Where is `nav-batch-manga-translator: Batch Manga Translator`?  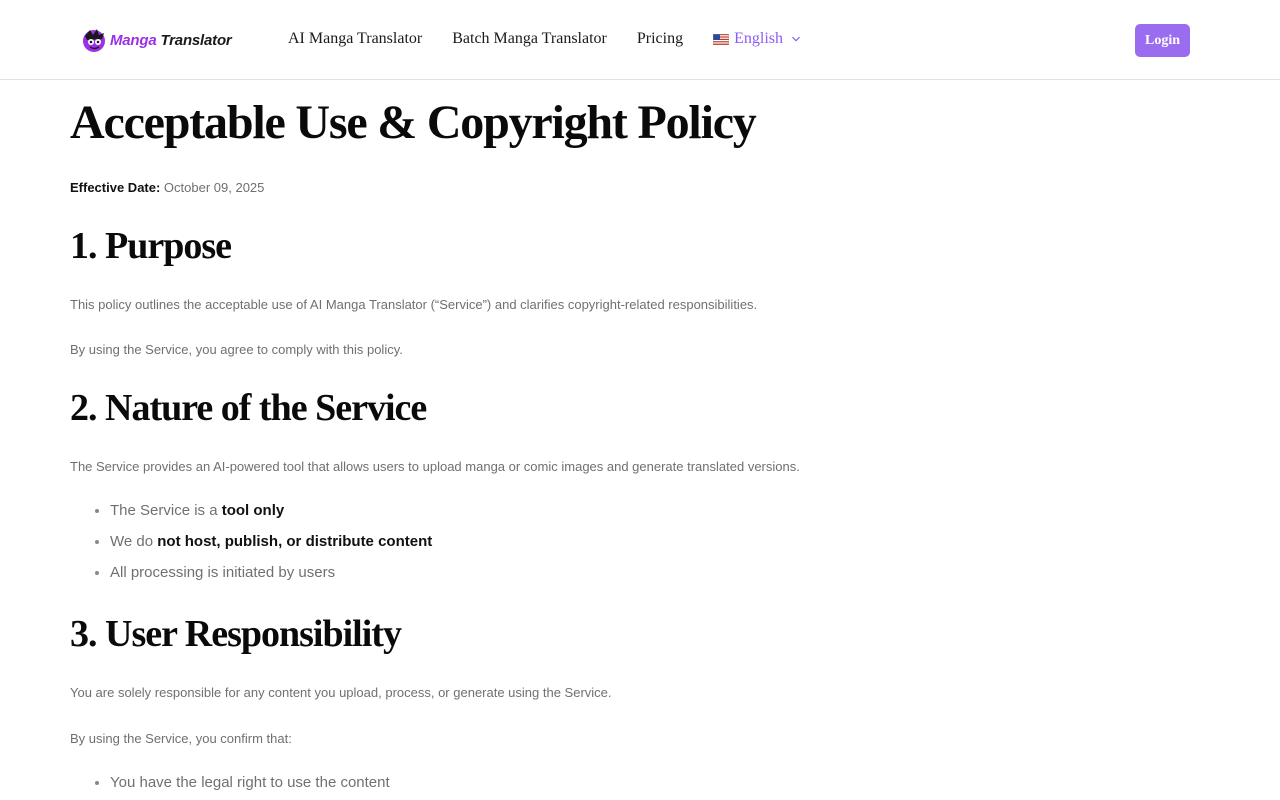 nav-batch-manga-translator: Batch Manga Translator is located at coordinates (529, 39).